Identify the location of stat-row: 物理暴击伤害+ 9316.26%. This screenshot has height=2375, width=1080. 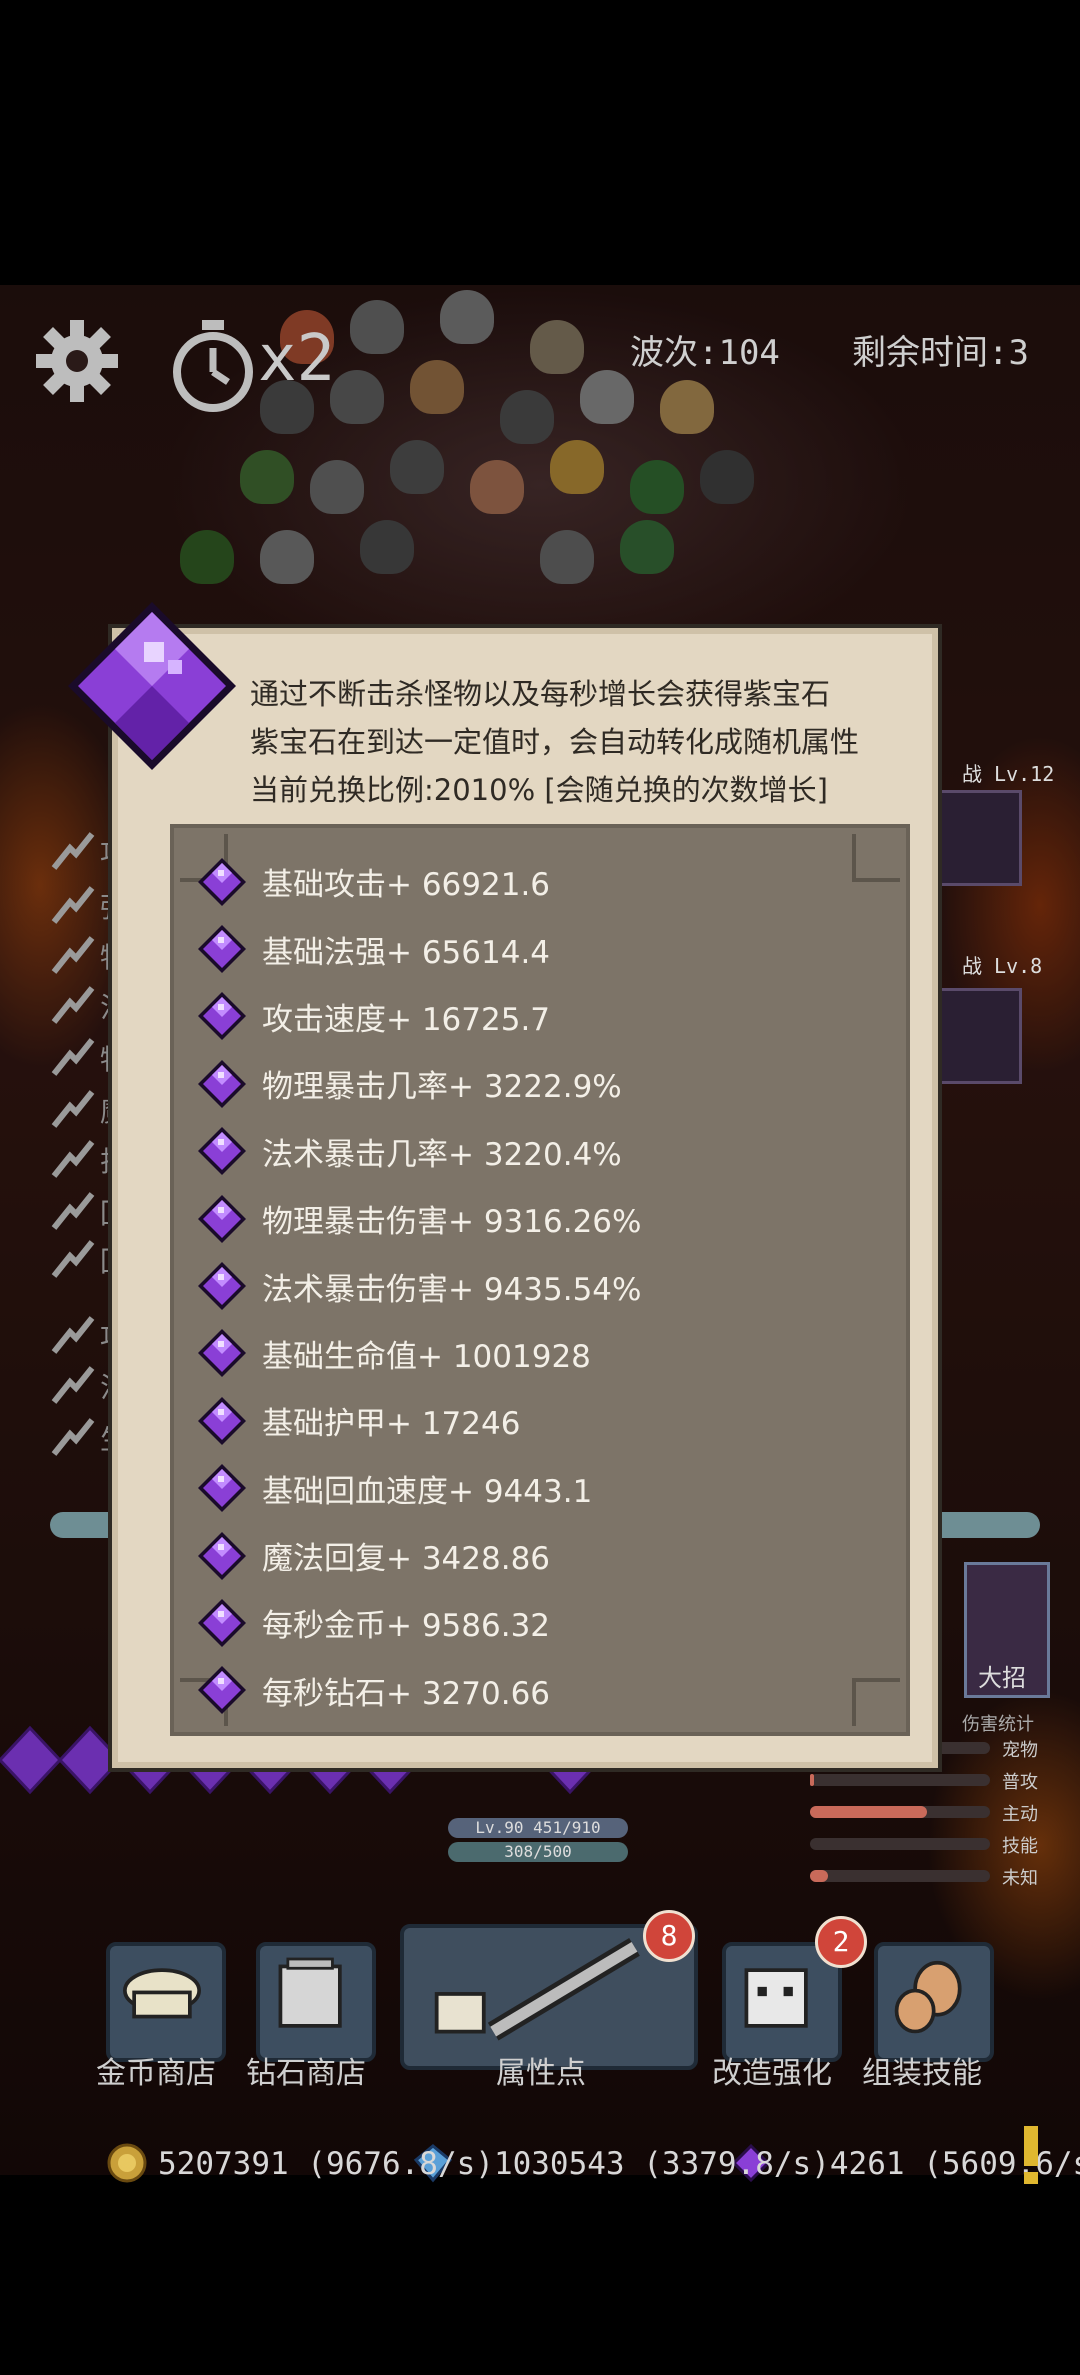
(546, 1218).